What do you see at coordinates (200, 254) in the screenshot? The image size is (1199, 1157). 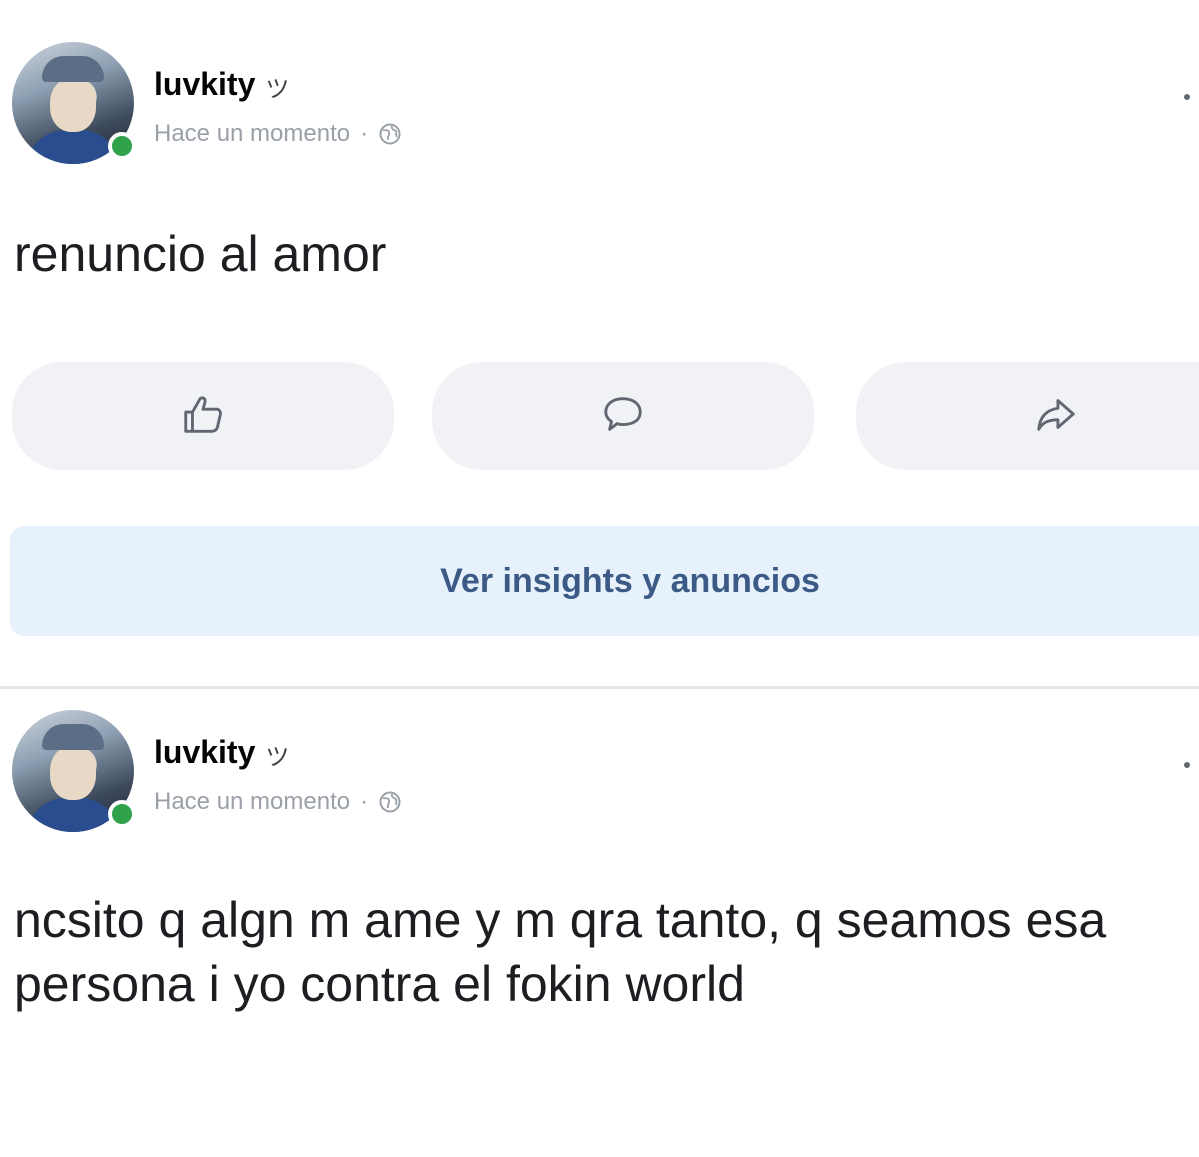 I see `post-text: renuncio al amor` at bounding box center [200, 254].